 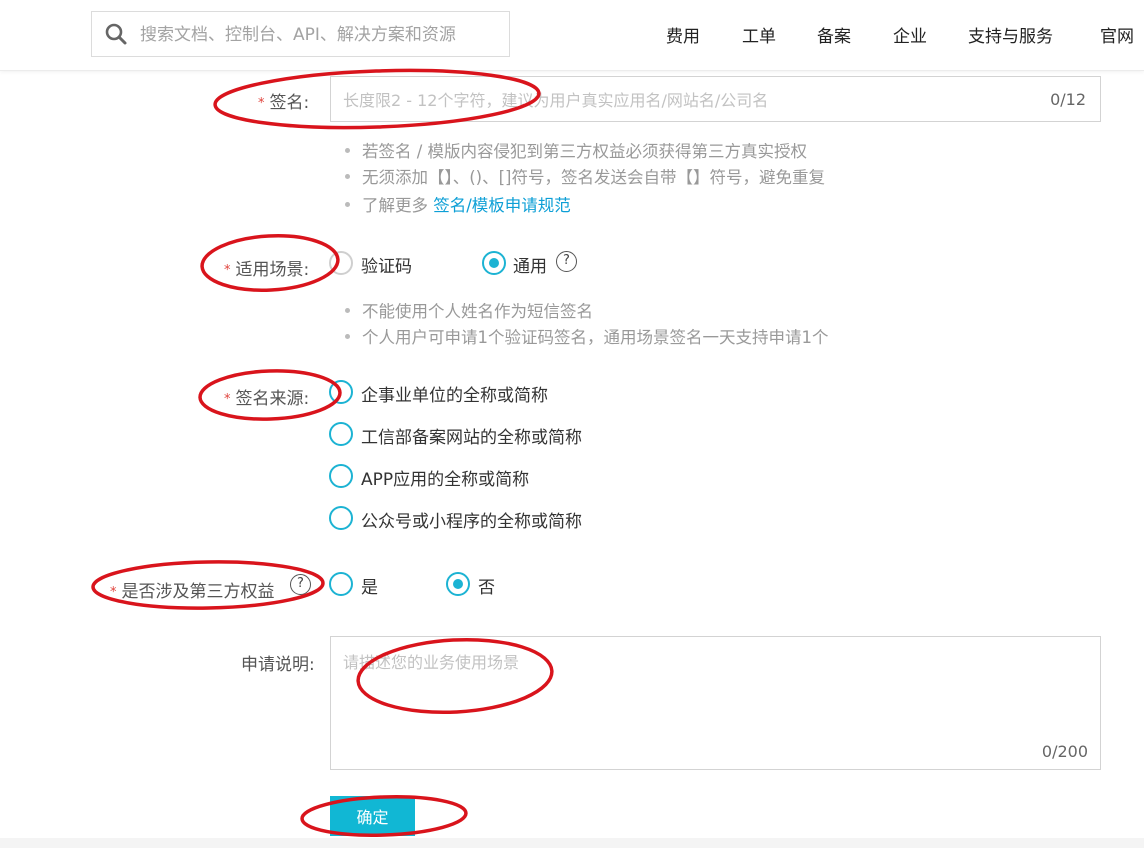 What do you see at coordinates (1010, 34) in the screenshot?
I see `nav-item-support: 支持与服务` at bounding box center [1010, 34].